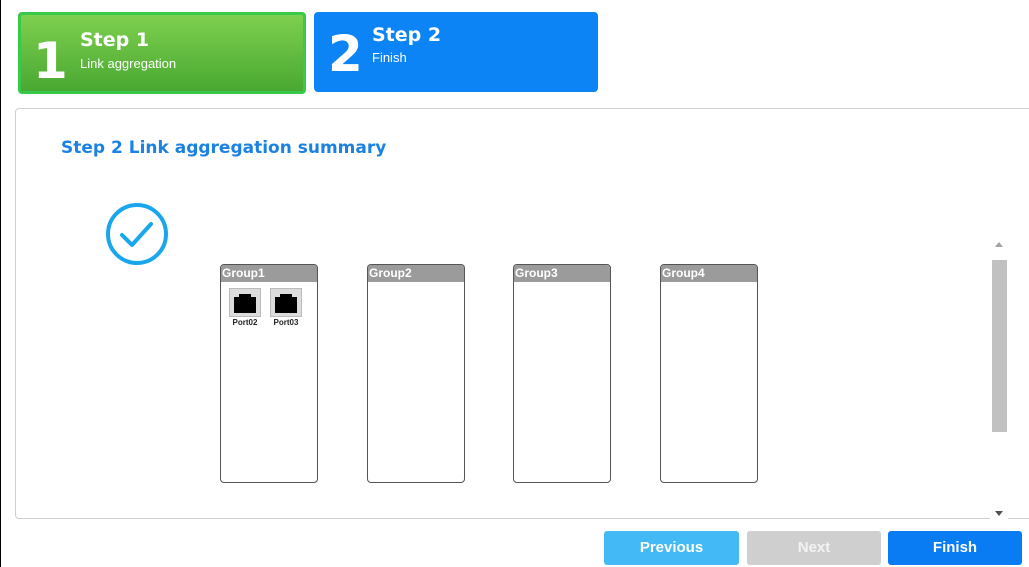 Image resolution: width=1029 pixels, height=567 pixels. I want to click on step-subtitle: Finish, so click(389, 57).